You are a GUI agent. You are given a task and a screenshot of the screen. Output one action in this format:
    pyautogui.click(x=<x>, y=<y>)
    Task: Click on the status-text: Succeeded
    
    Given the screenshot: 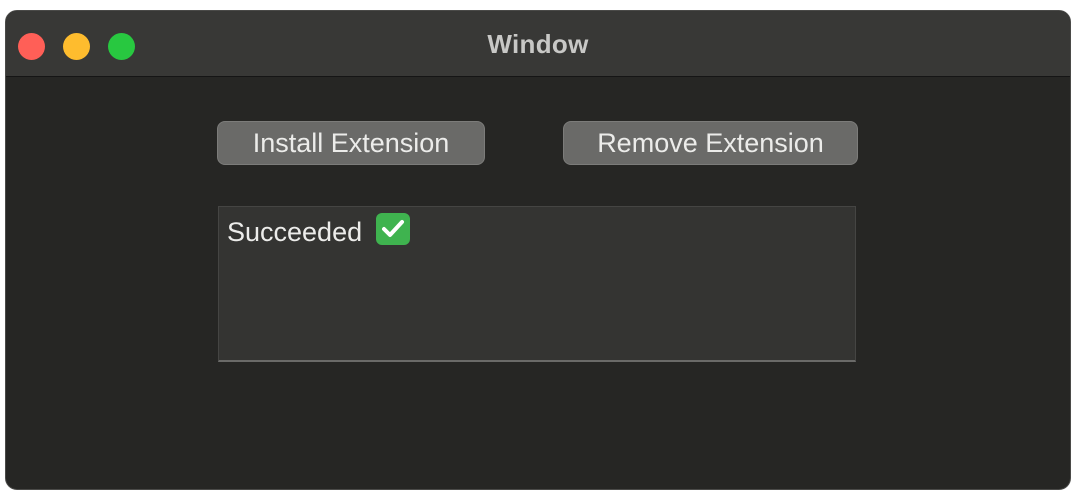 What is the action you would take?
    pyautogui.click(x=295, y=232)
    